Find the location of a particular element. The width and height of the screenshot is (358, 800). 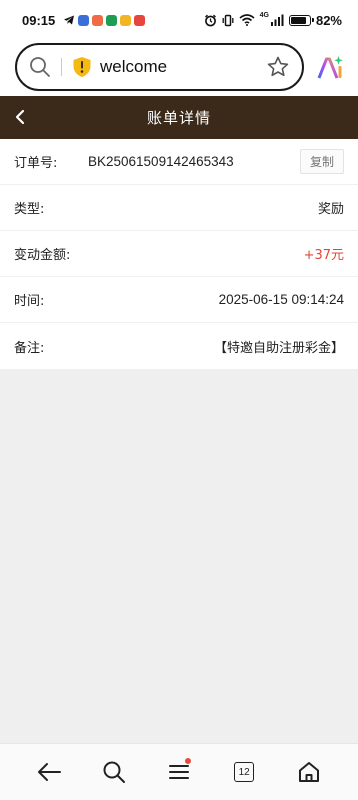

notification-icons is located at coordinates (104, 20).